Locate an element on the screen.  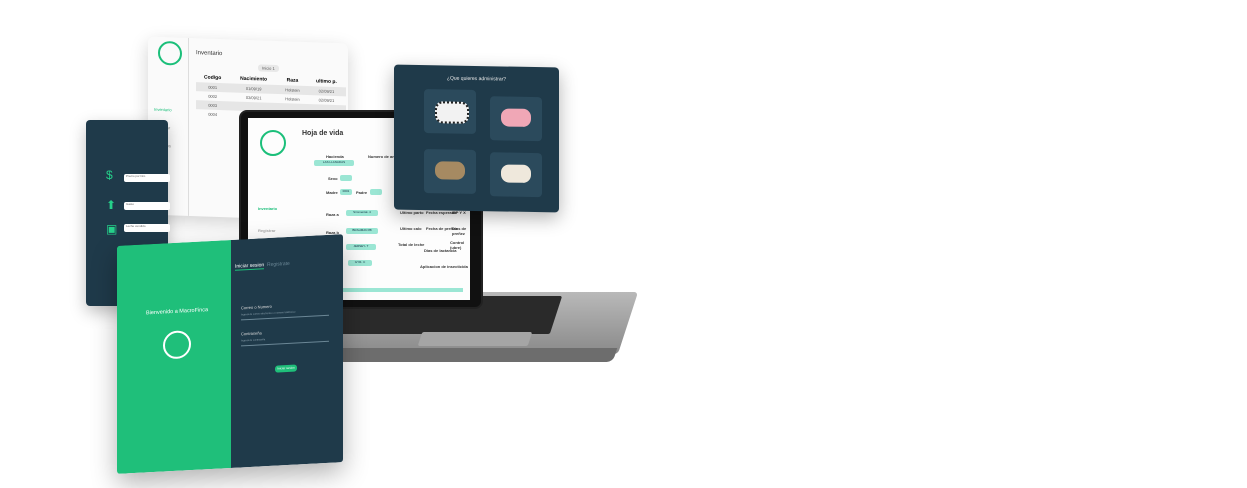
cash-icon: ▣ is located at coordinates (112, 229).